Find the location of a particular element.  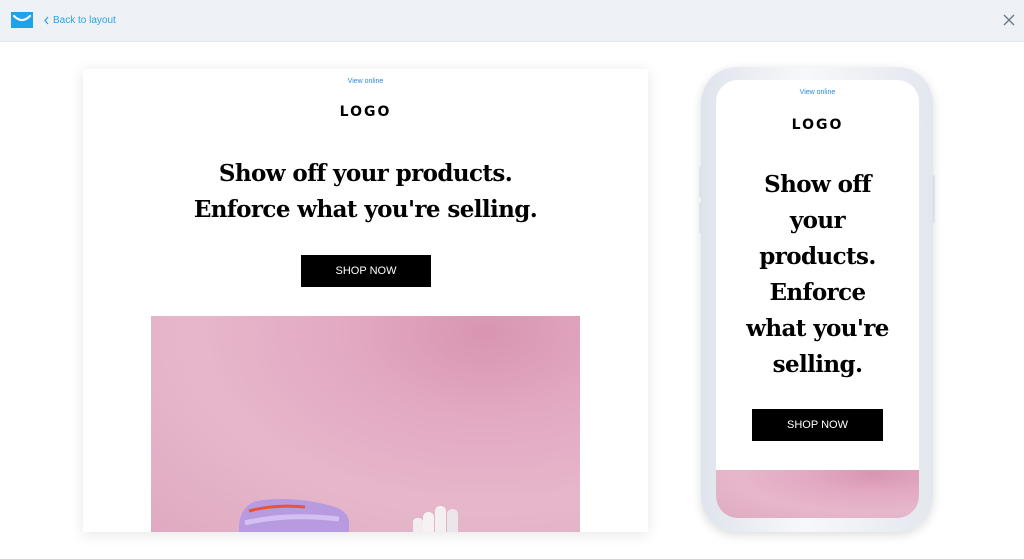

mobile-view-online-link: View online is located at coordinates (817, 92).